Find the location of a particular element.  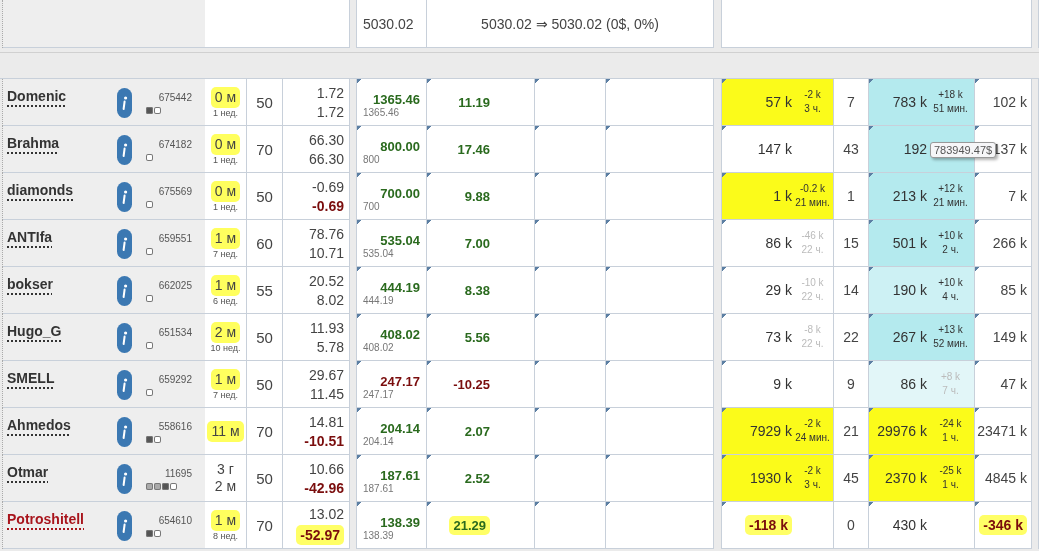

player-id: 654610 is located at coordinates (175, 520).